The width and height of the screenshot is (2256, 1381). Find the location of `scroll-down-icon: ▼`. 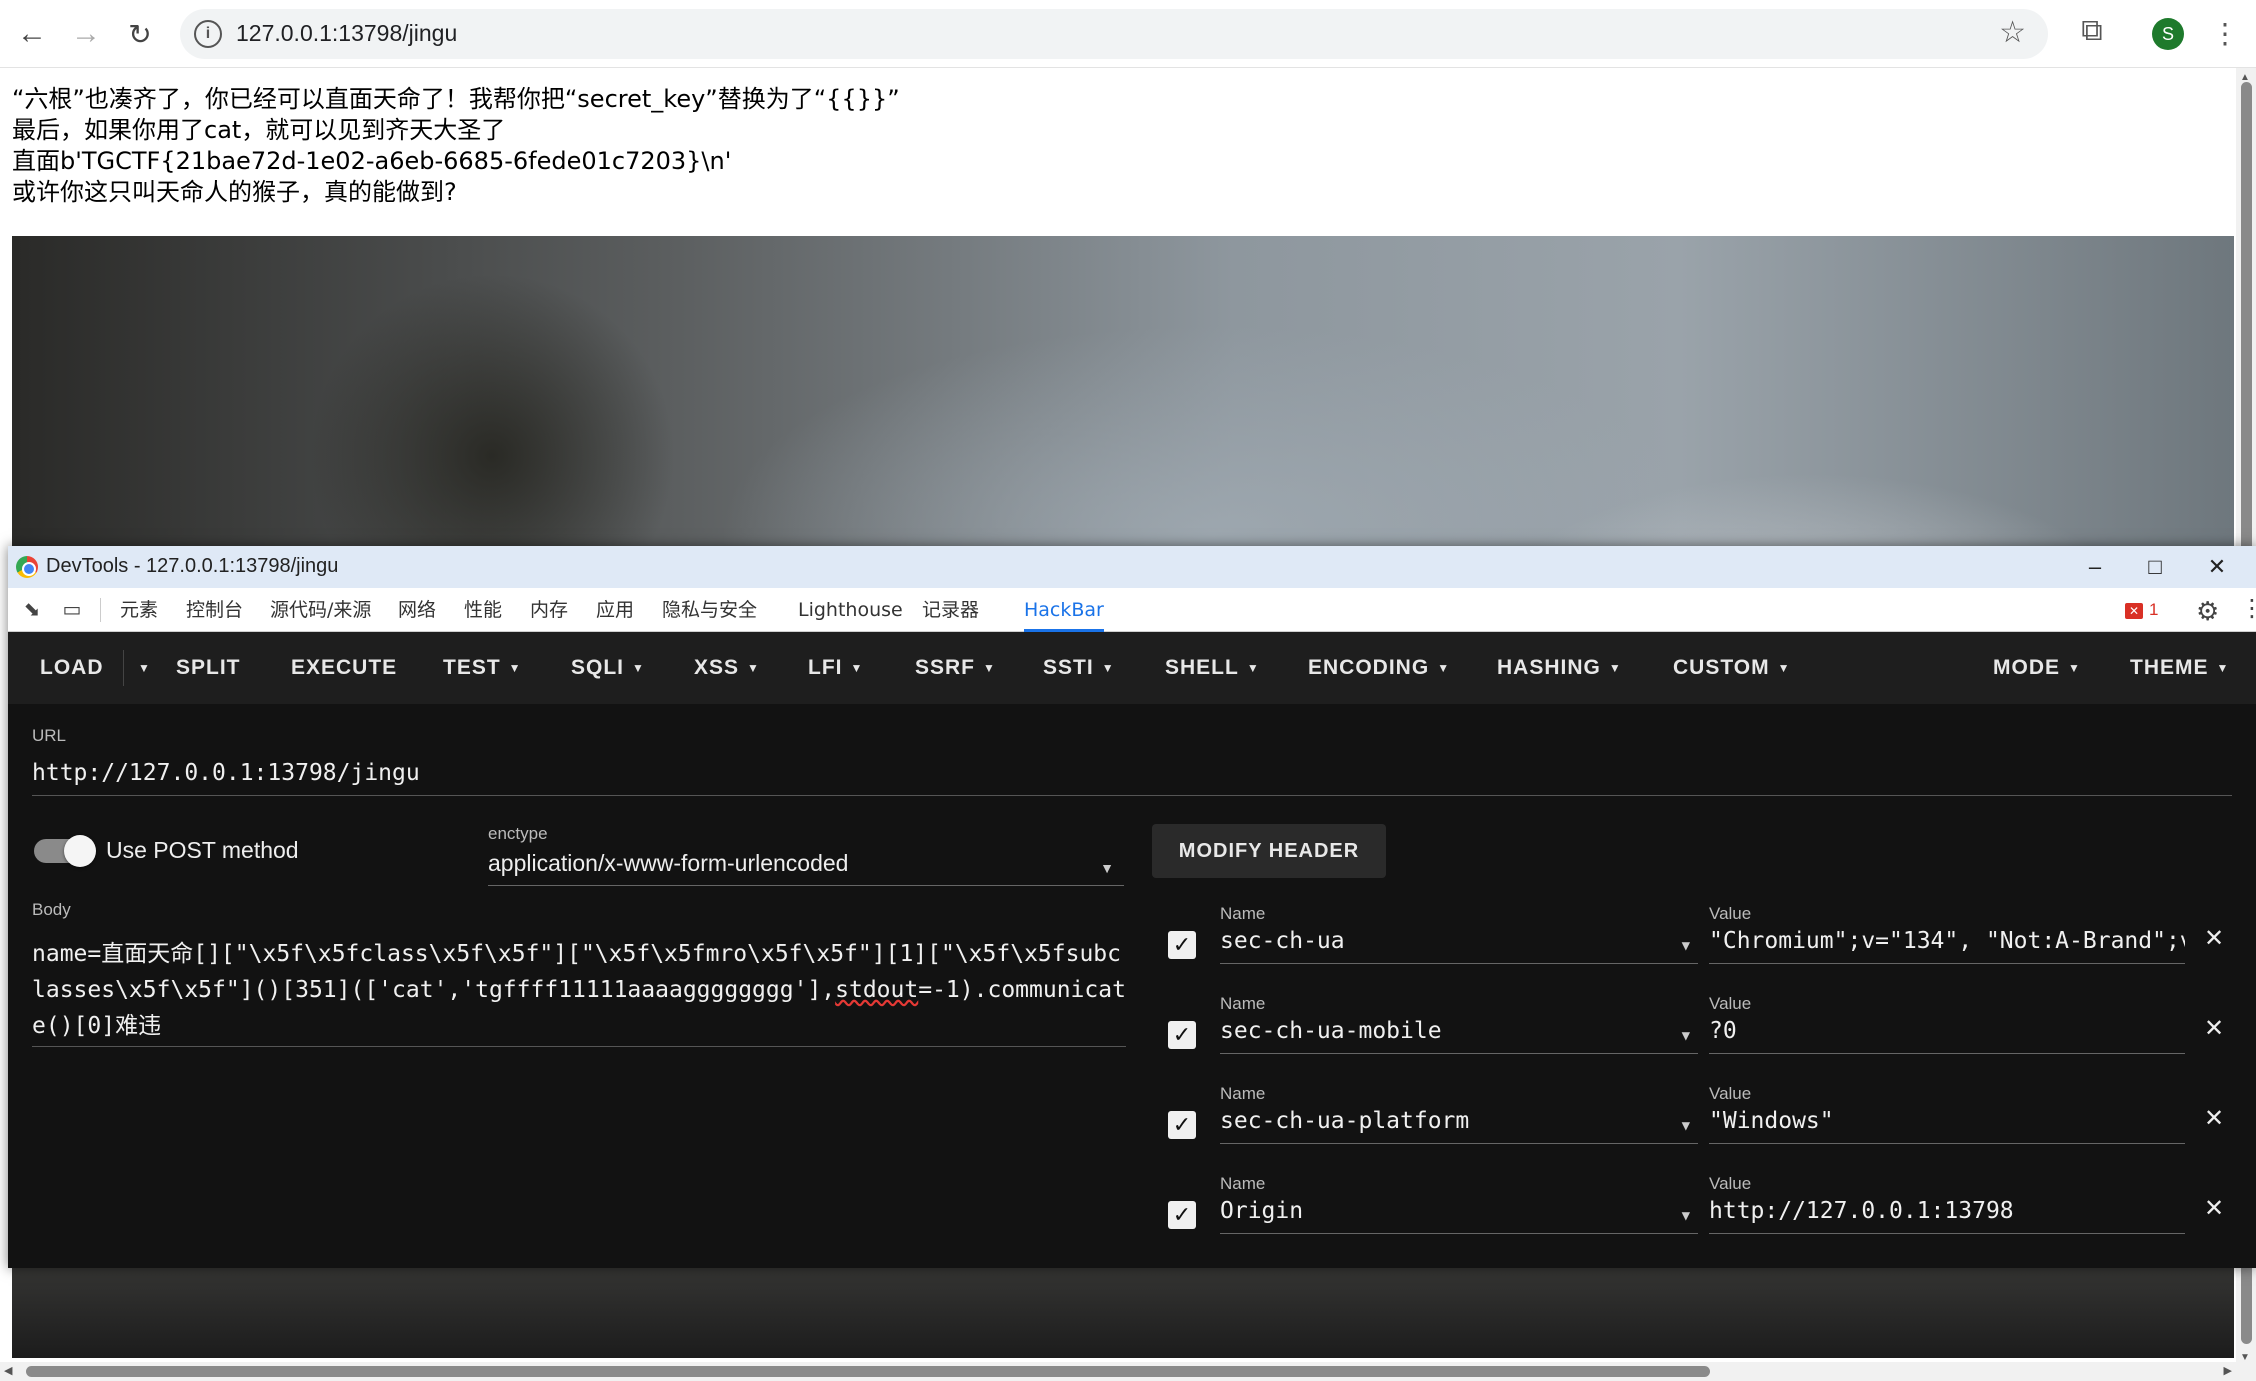

scroll-down-icon: ▼ is located at coordinates (2245, 1357).